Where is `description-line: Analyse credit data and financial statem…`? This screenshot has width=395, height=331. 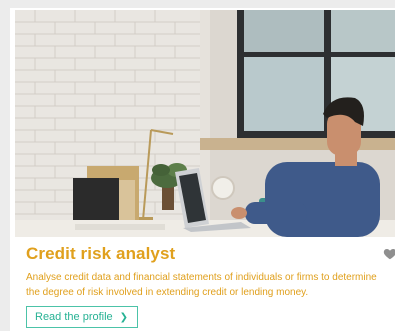
description-line: Analyse credit data and financial statem… is located at coordinates (201, 277).